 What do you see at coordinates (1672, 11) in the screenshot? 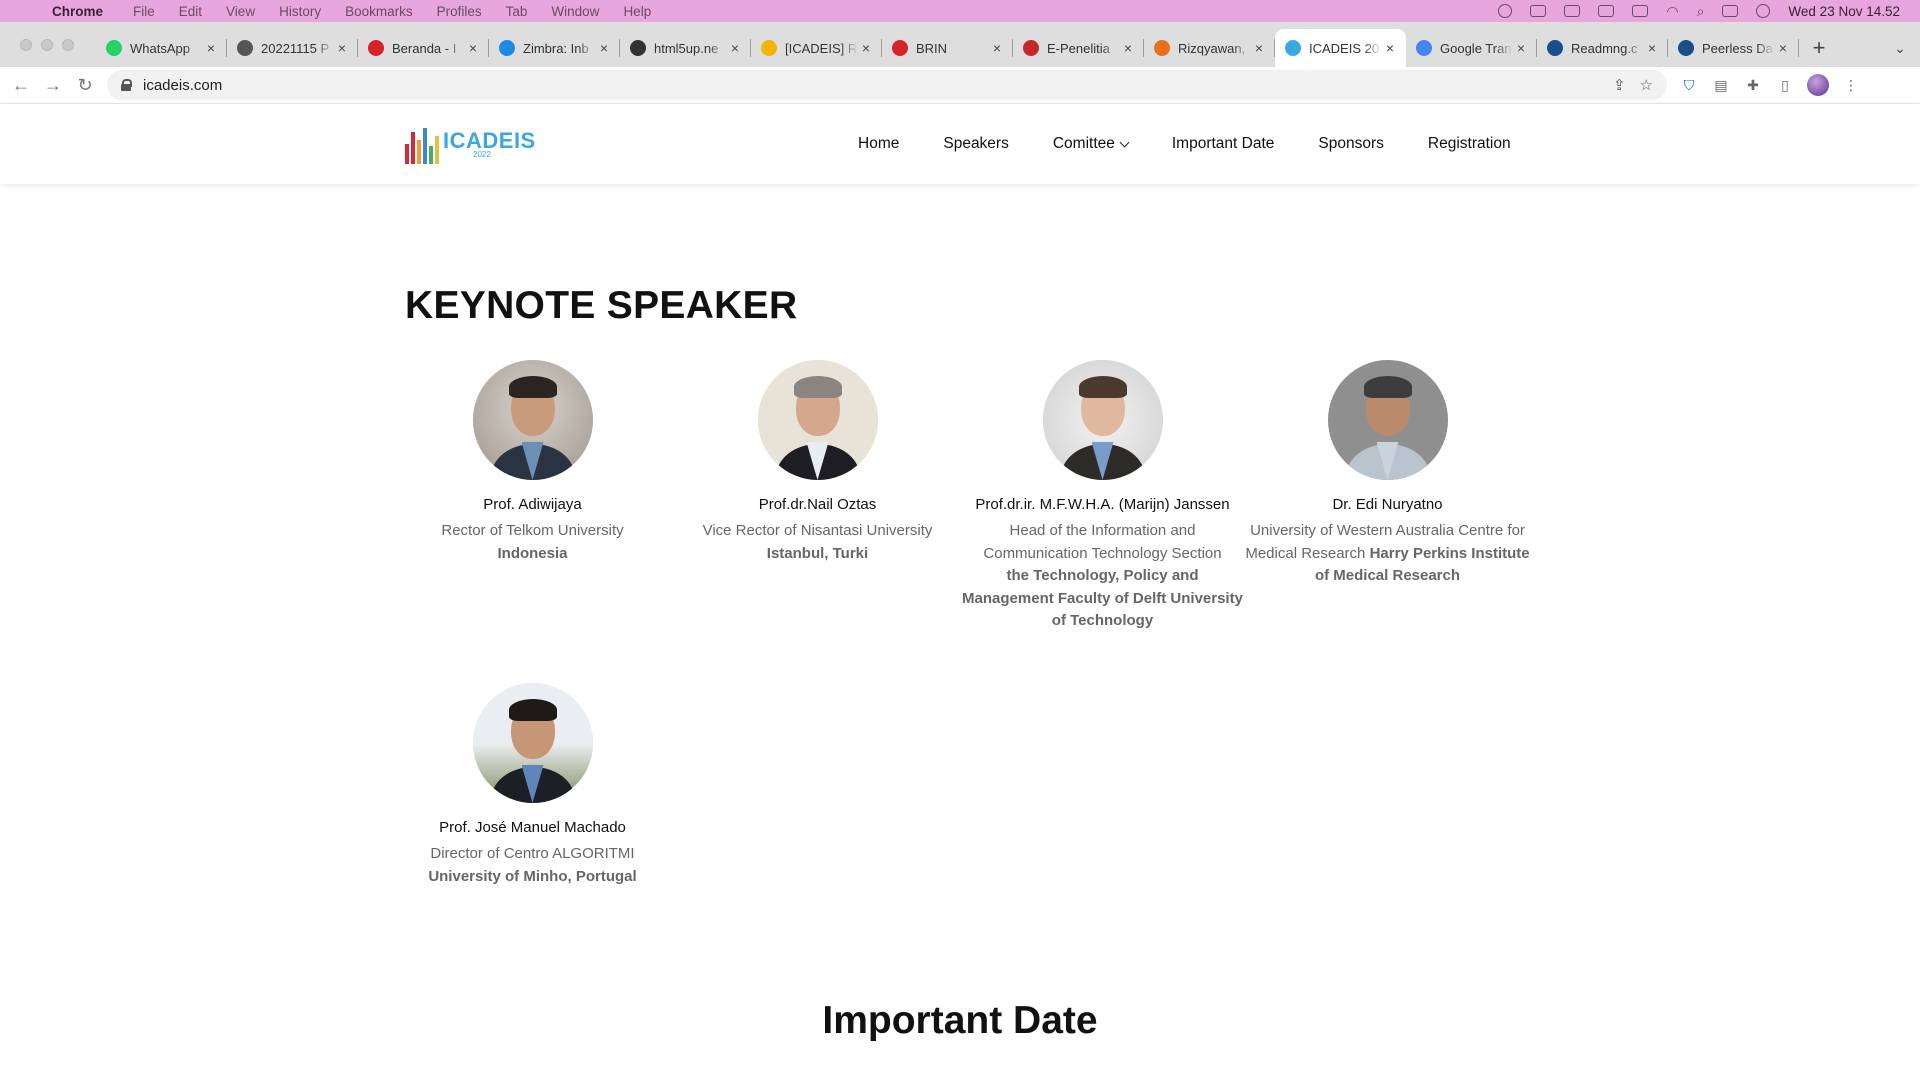
I see `wifi-icon: ◠` at bounding box center [1672, 11].